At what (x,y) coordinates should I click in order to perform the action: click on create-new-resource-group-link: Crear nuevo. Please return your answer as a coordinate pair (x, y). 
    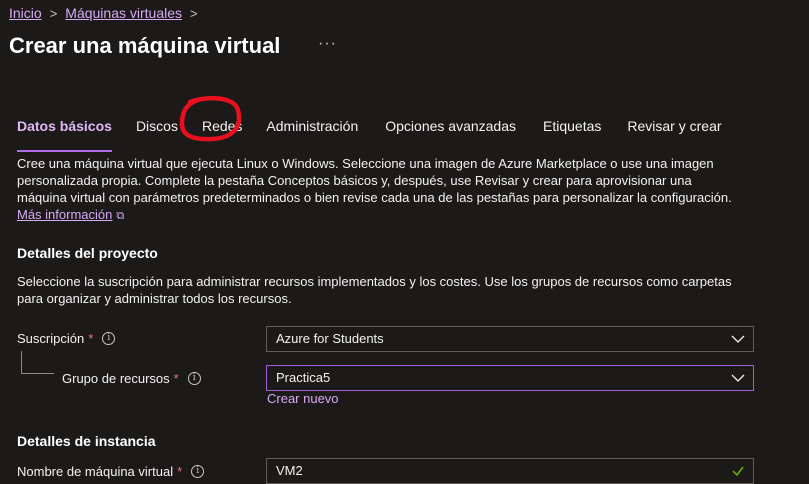
    Looking at the image, I should click on (303, 398).